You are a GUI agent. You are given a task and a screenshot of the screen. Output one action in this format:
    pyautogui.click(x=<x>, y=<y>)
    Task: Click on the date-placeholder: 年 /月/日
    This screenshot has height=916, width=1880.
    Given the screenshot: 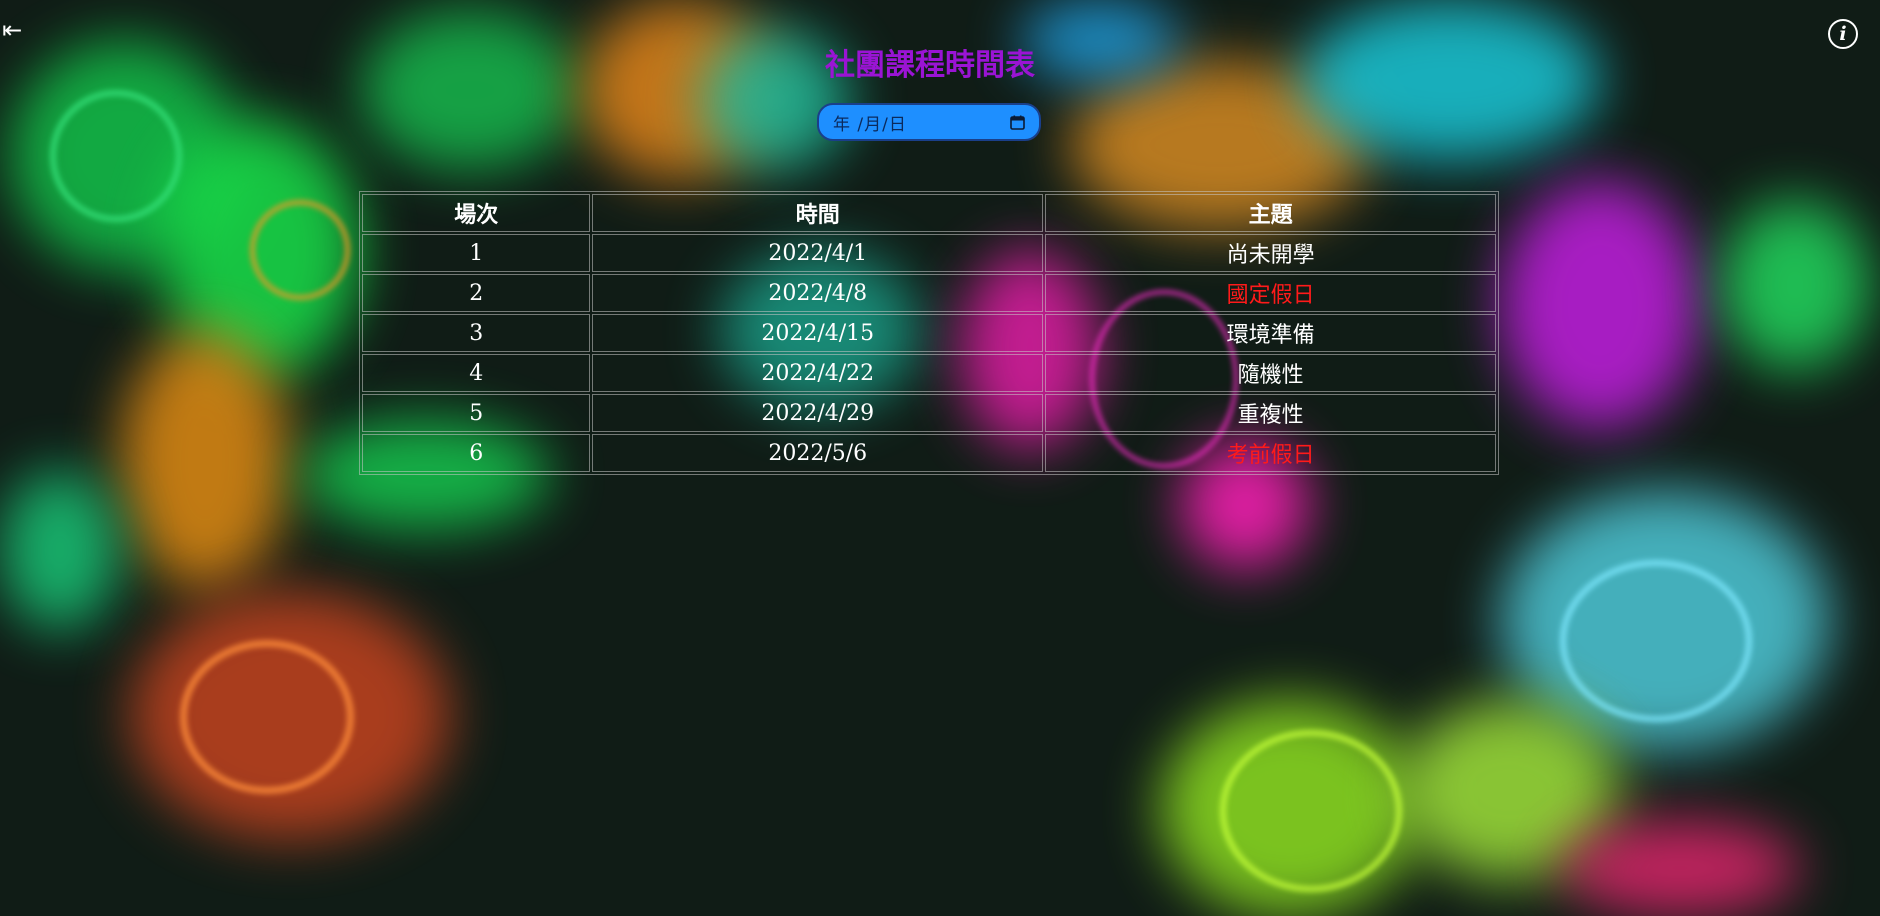 What is the action you would take?
    pyautogui.click(x=870, y=124)
    